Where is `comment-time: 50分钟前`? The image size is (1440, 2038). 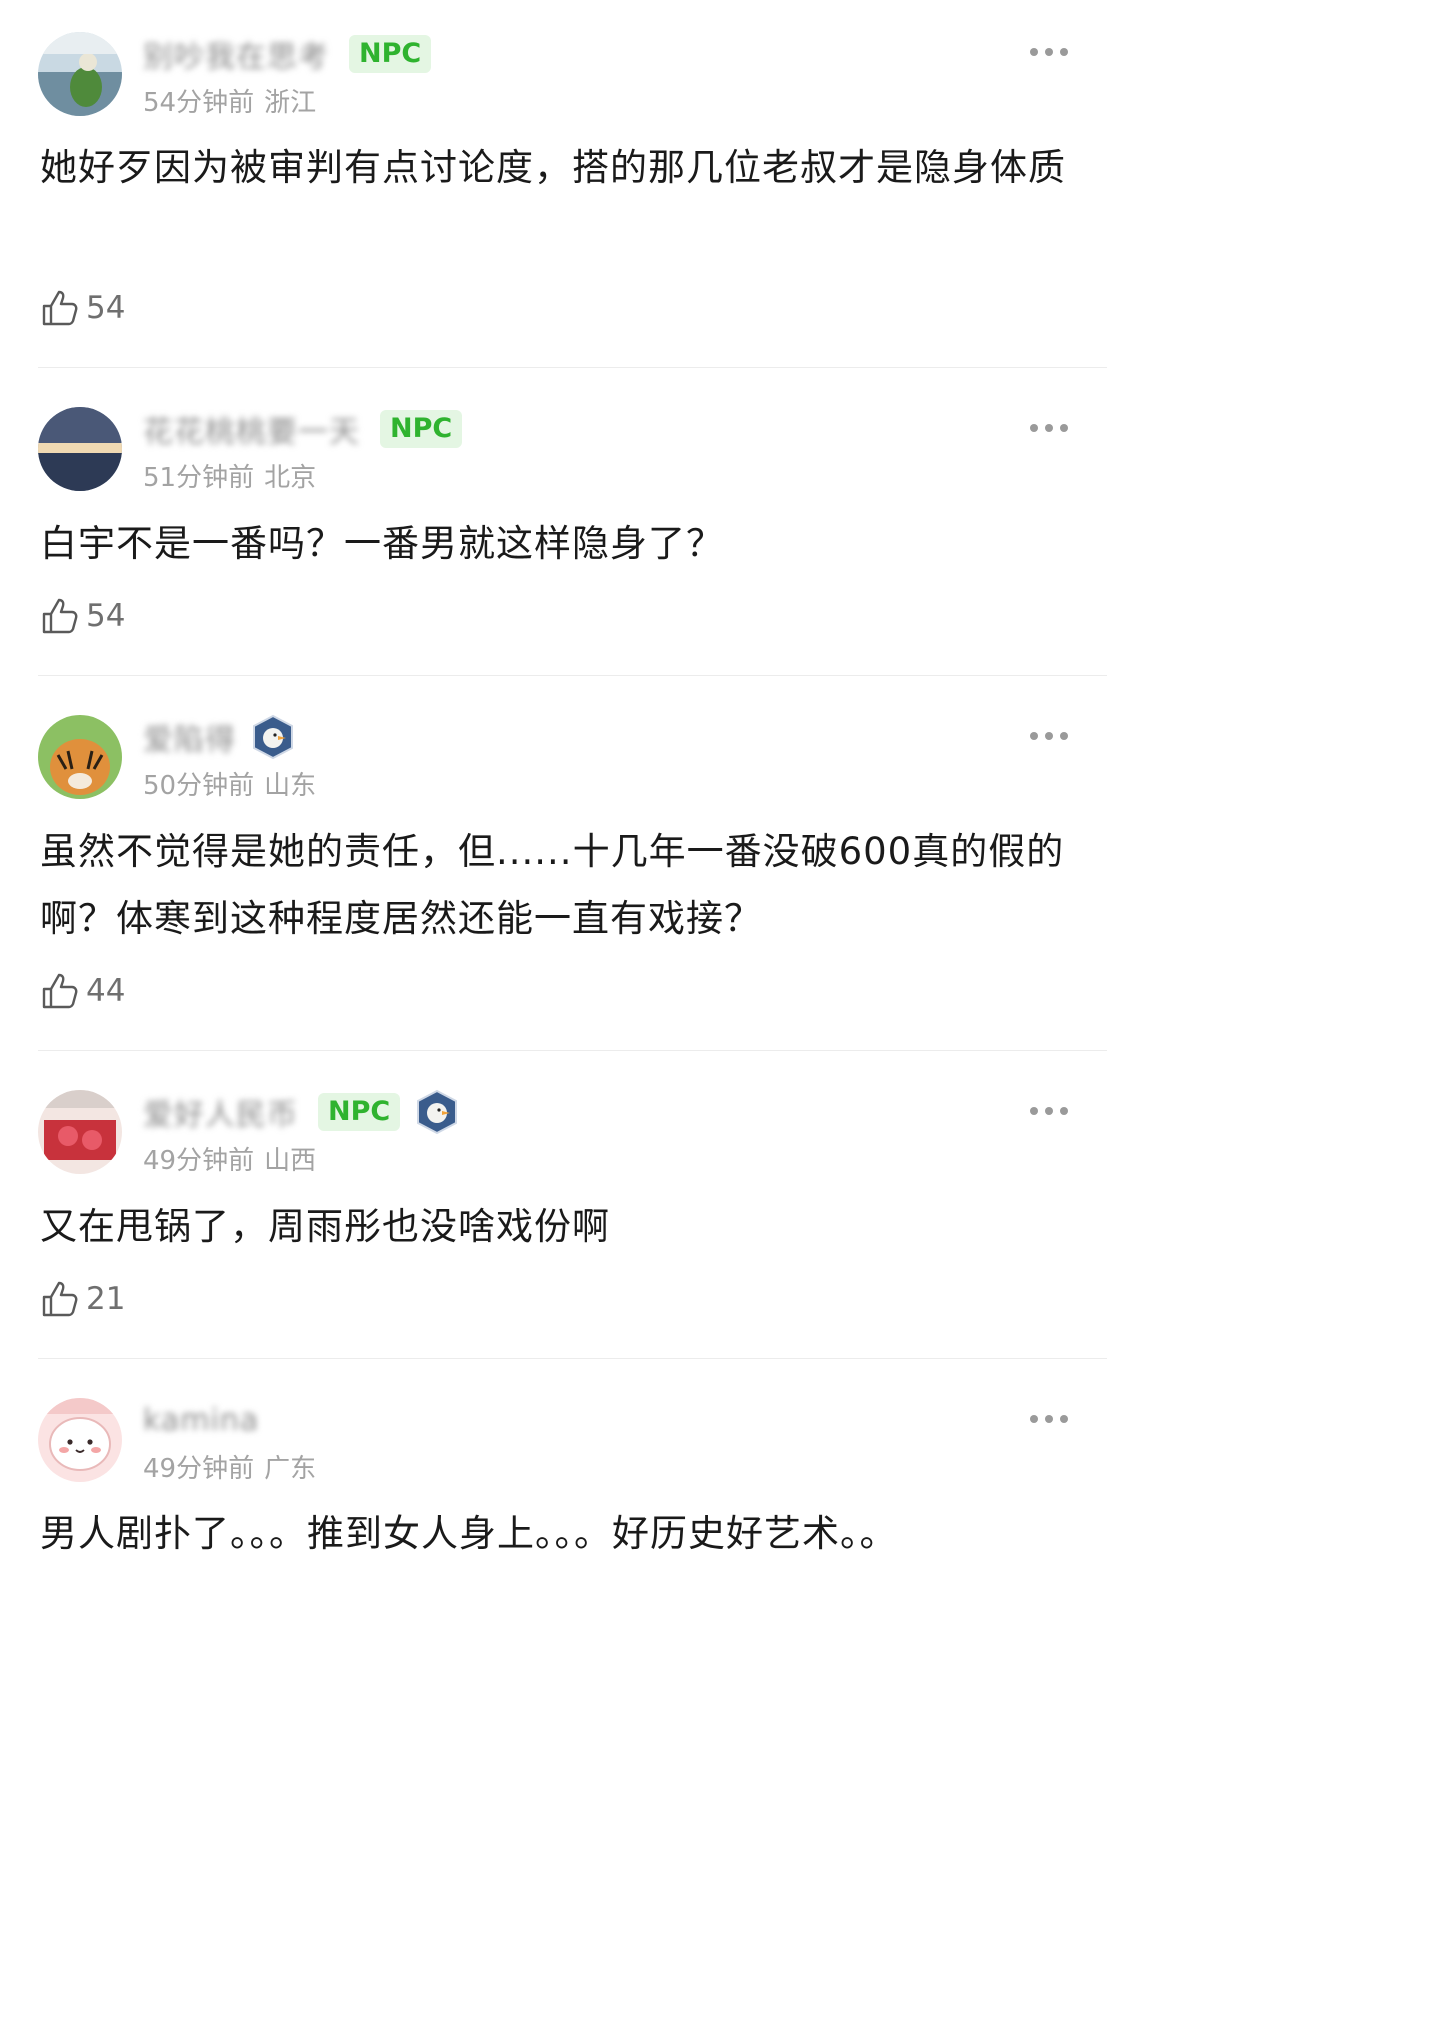 comment-time: 50分钟前 is located at coordinates (199, 786).